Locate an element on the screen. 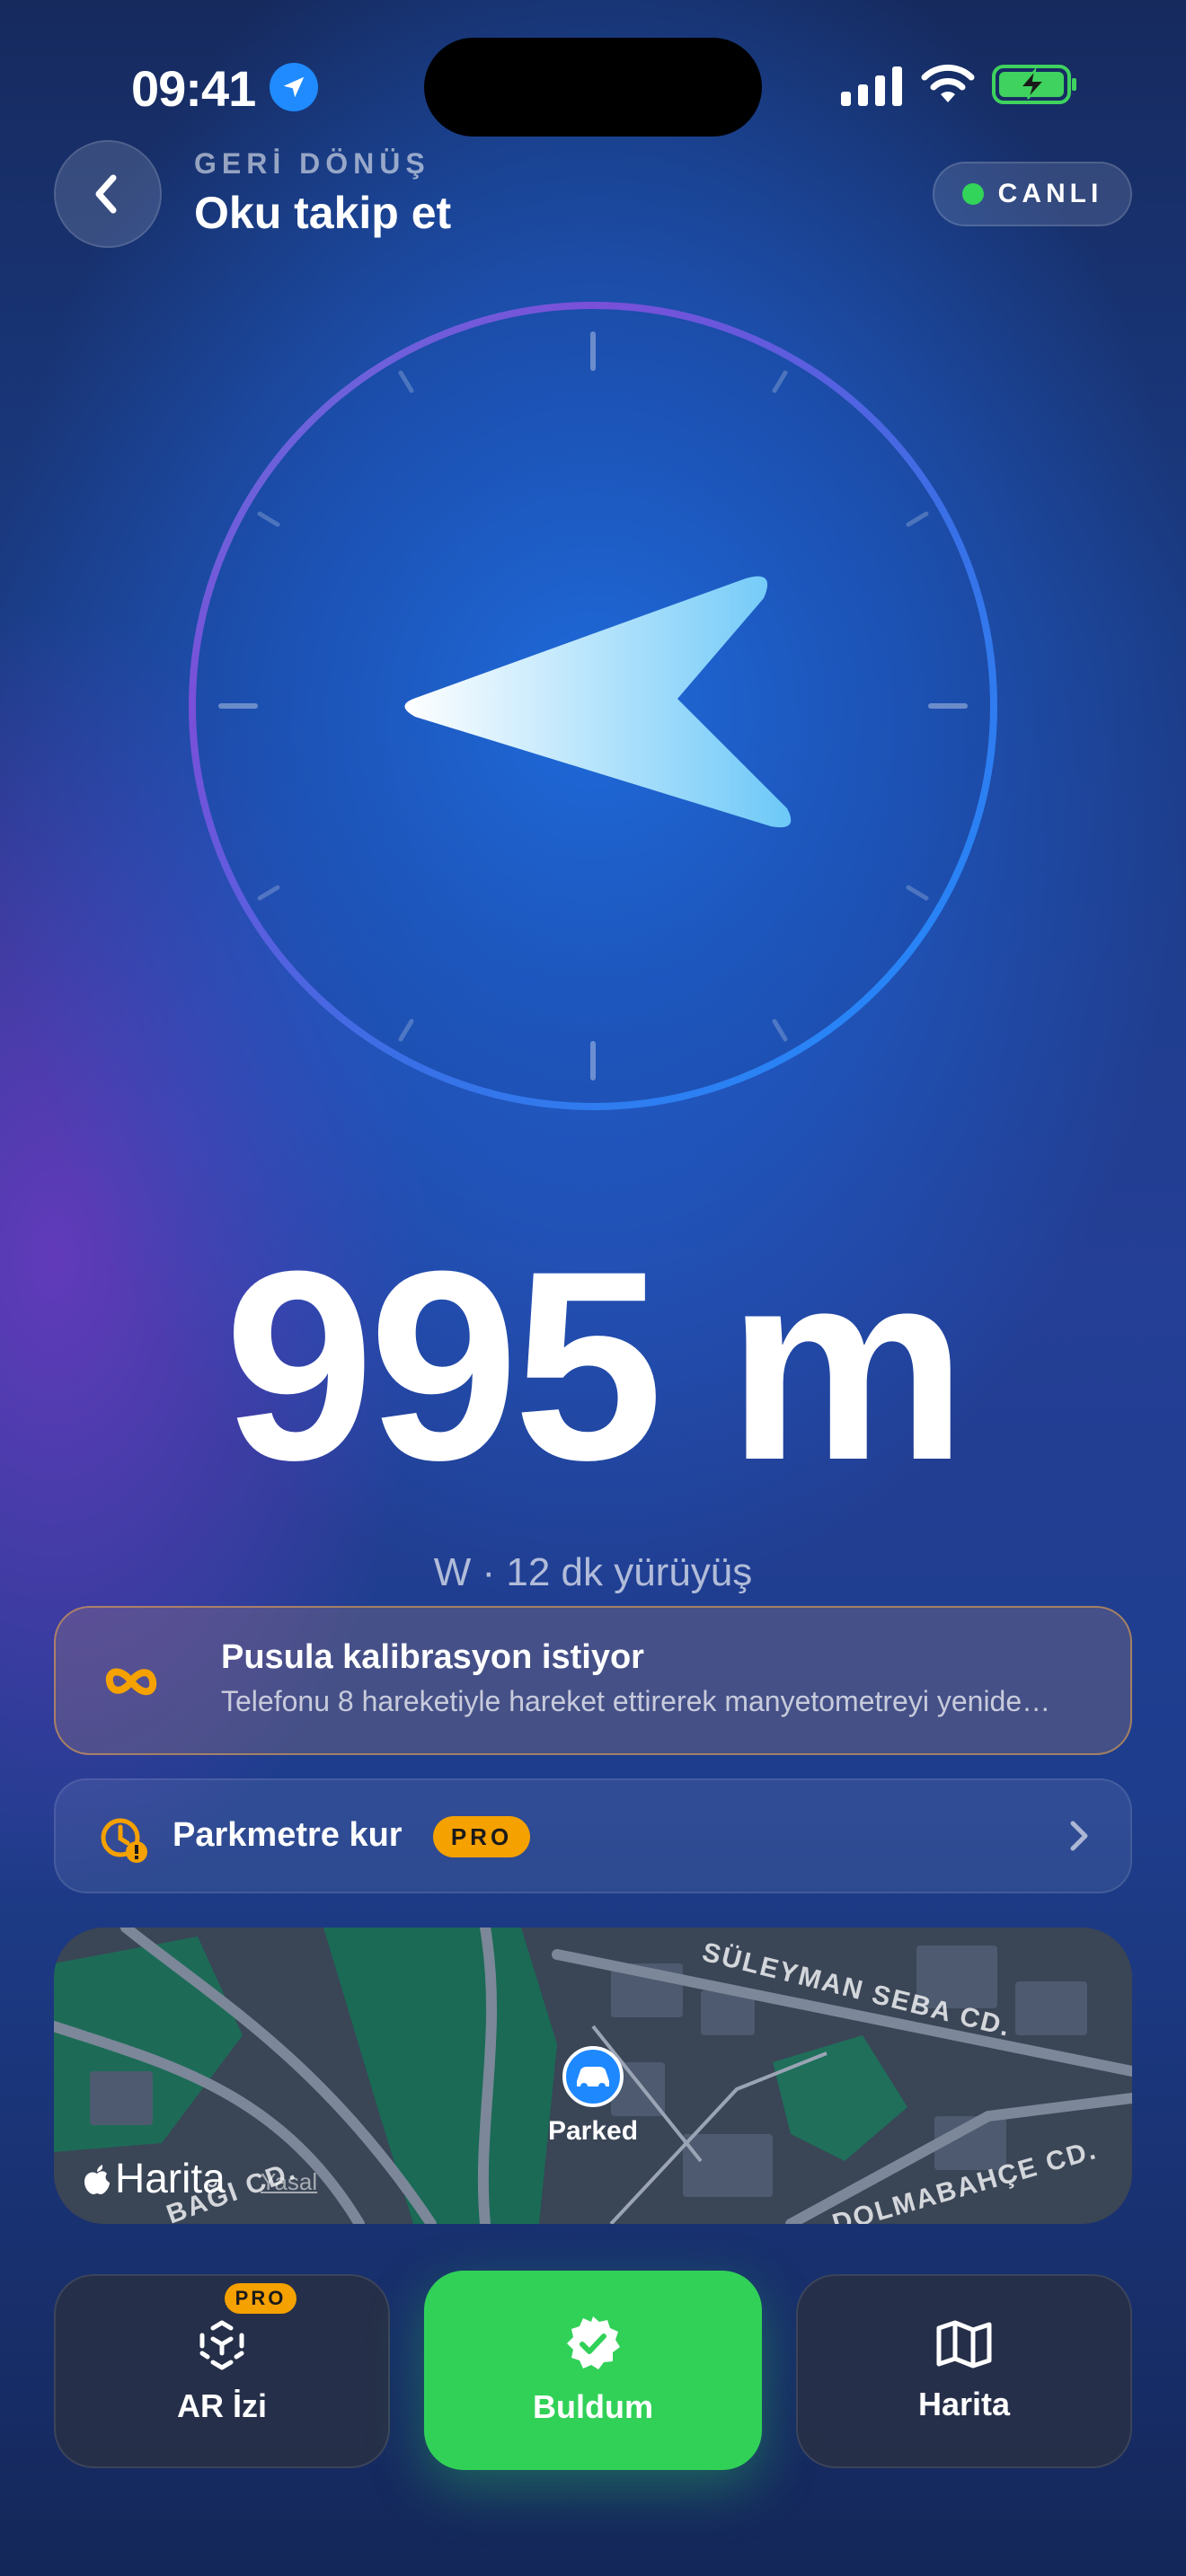  live-status-badge: CANLI is located at coordinates (1032, 194).